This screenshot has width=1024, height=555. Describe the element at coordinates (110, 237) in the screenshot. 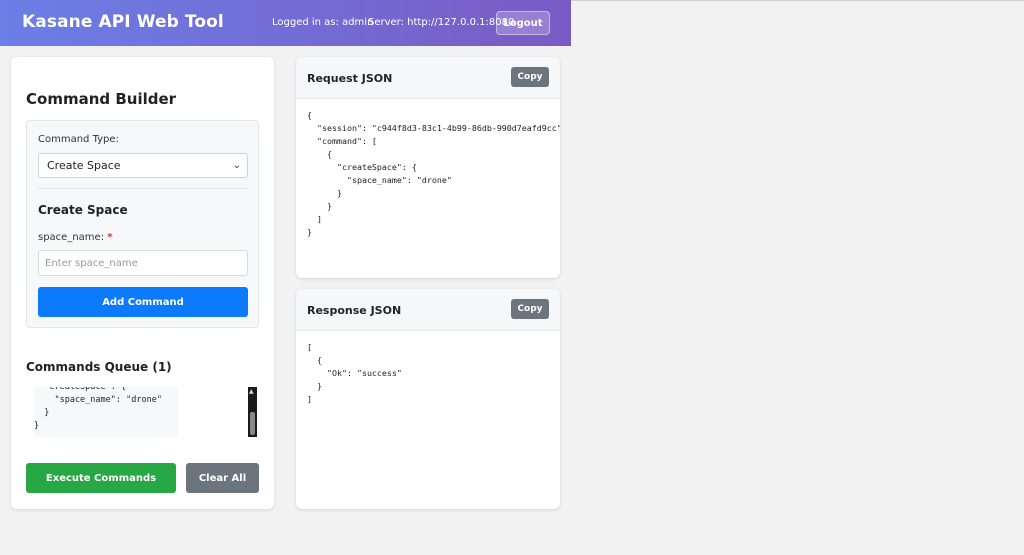

I see `required-indicator: *` at that location.